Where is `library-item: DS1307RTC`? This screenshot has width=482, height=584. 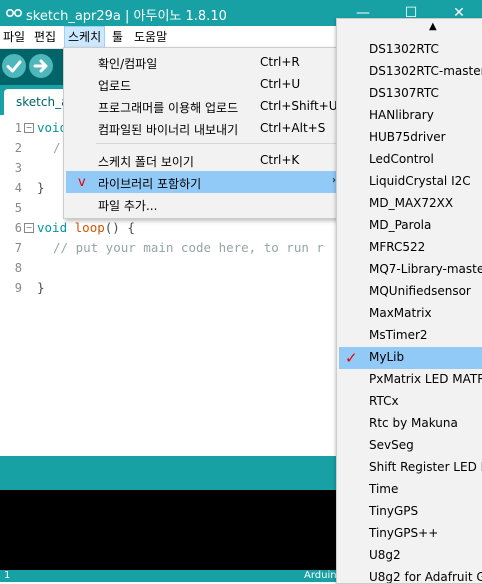 library-item: DS1307RTC is located at coordinates (410, 94).